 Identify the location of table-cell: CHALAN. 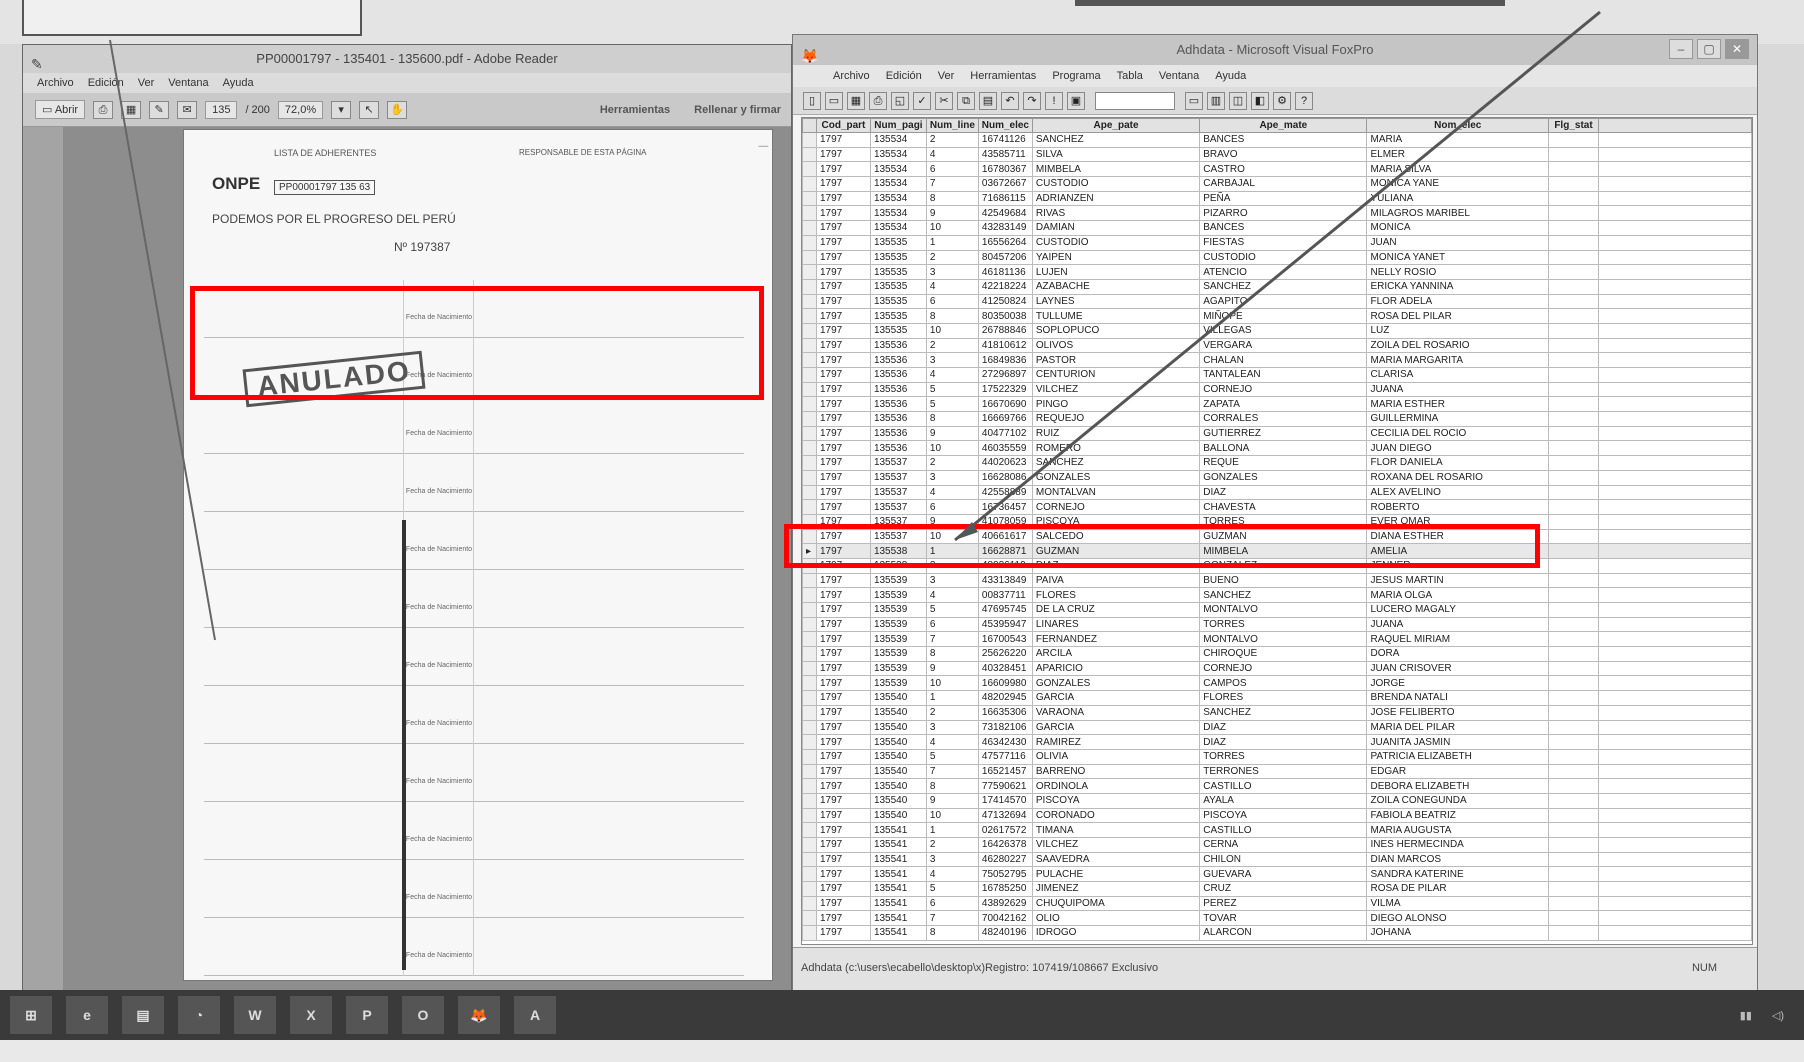
(1283, 360).